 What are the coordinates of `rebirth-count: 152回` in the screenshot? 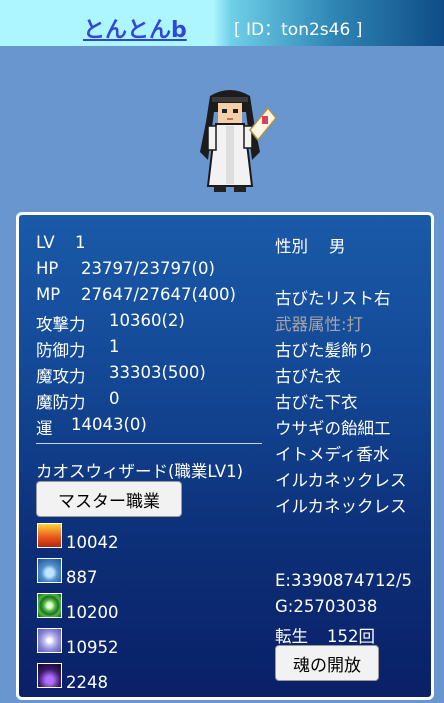 It's located at (351, 636).